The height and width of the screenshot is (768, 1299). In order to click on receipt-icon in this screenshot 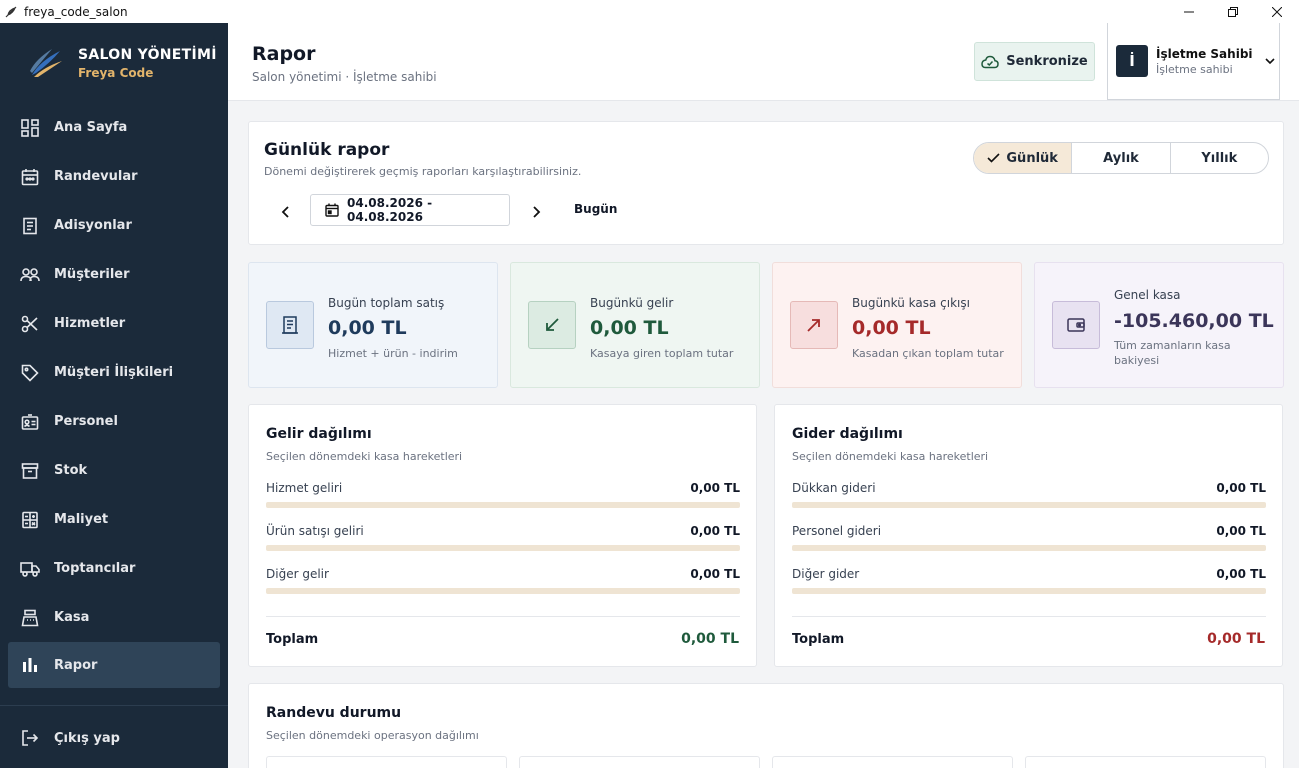, I will do `click(290, 325)`.